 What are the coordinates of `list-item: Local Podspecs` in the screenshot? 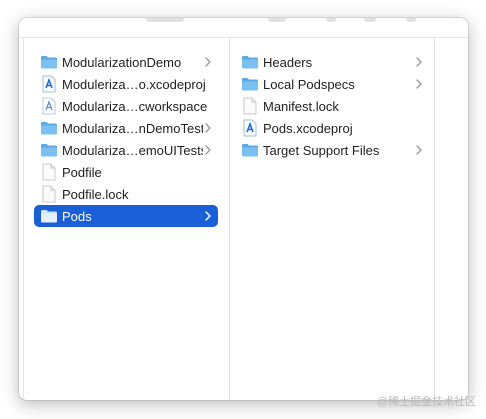 It's located at (332, 84).